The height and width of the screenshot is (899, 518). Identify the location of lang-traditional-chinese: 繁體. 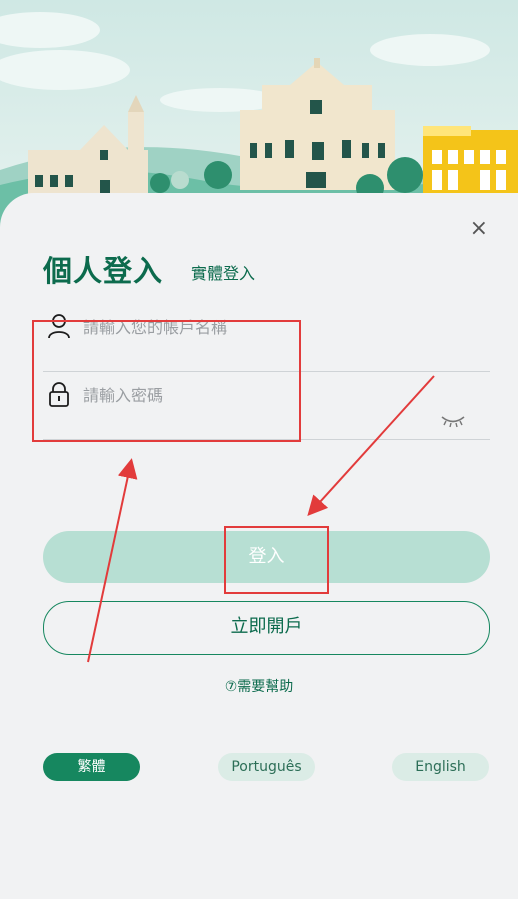
(91, 767).